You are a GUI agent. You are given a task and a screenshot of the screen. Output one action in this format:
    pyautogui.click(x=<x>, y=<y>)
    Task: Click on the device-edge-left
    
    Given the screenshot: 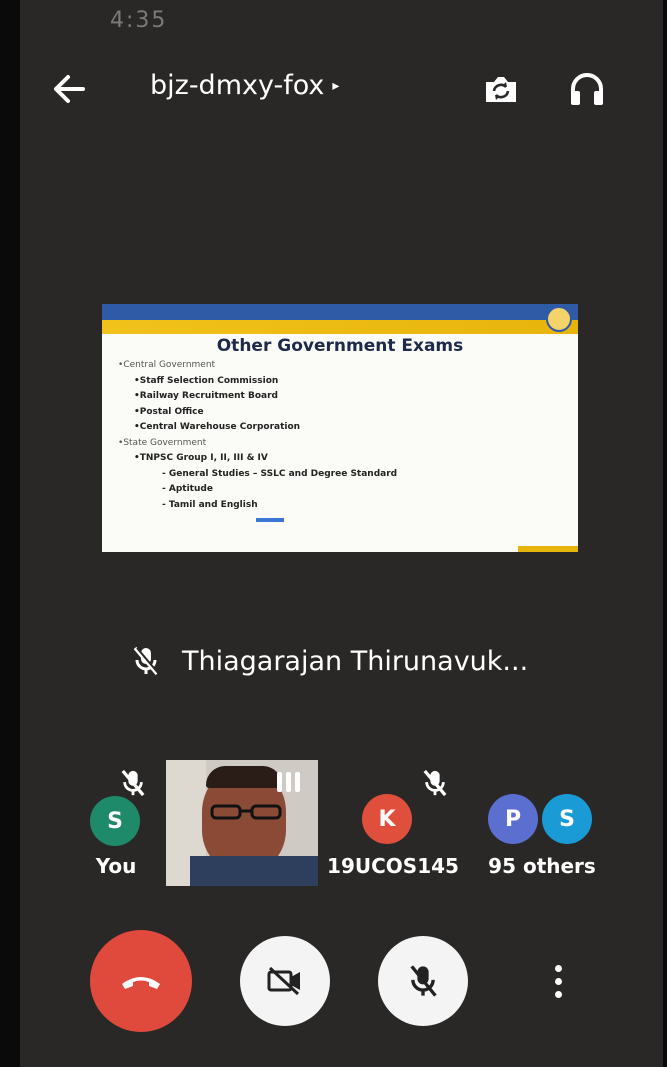 What is the action you would take?
    pyautogui.click(x=10, y=533)
    